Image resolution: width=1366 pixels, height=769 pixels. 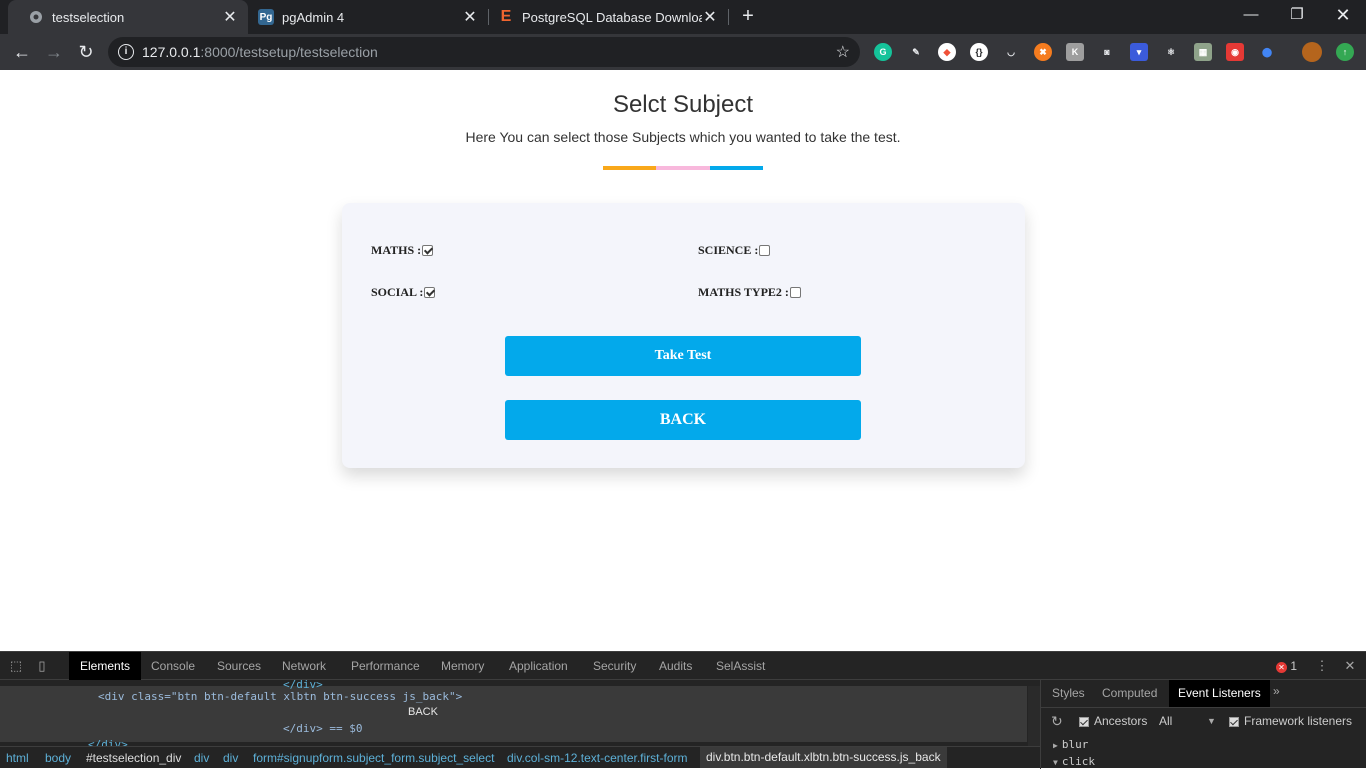 I want to click on red-extension-icon: ◉, so click(x=1235, y=52).